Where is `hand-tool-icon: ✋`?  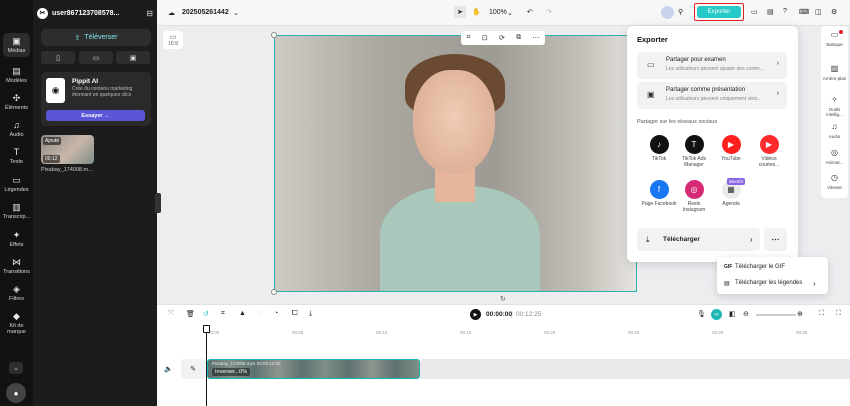 hand-tool-icon: ✋ is located at coordinates (476, 12).